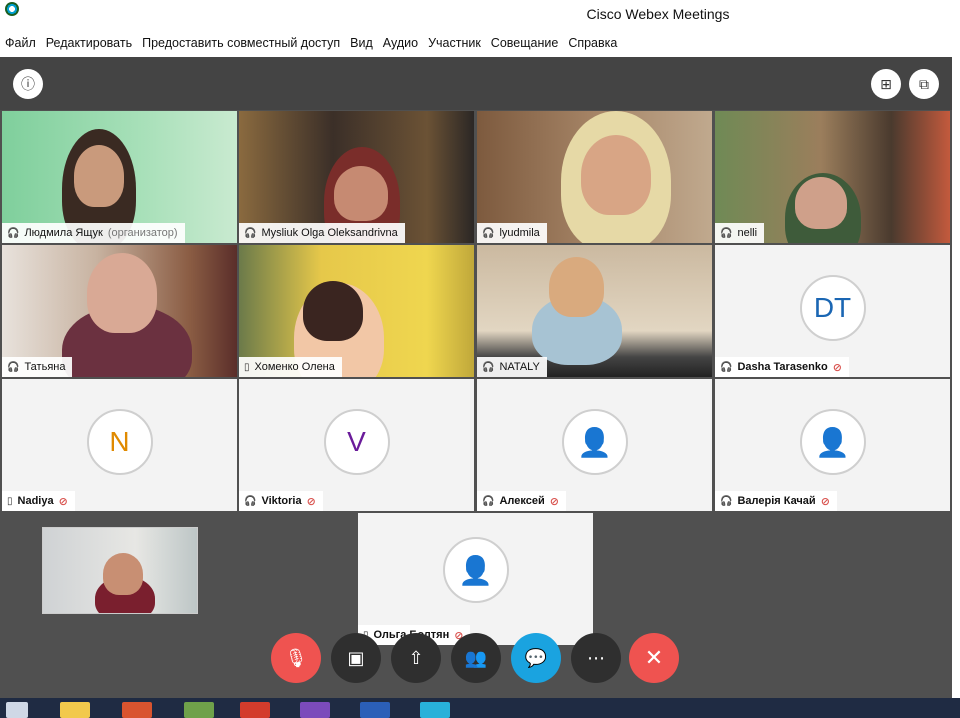 This screenshot has height=718, width=960. I want to click on video-tile: 🎧 Татьяна, so click(119, 311).